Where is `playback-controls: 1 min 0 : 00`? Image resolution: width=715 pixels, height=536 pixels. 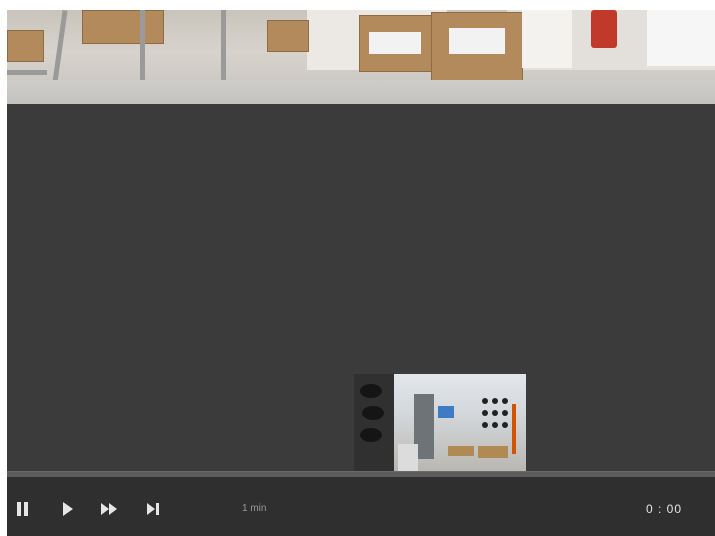 playback-controls: 1 min 0 : 00 is located at coordinates (361, 506).